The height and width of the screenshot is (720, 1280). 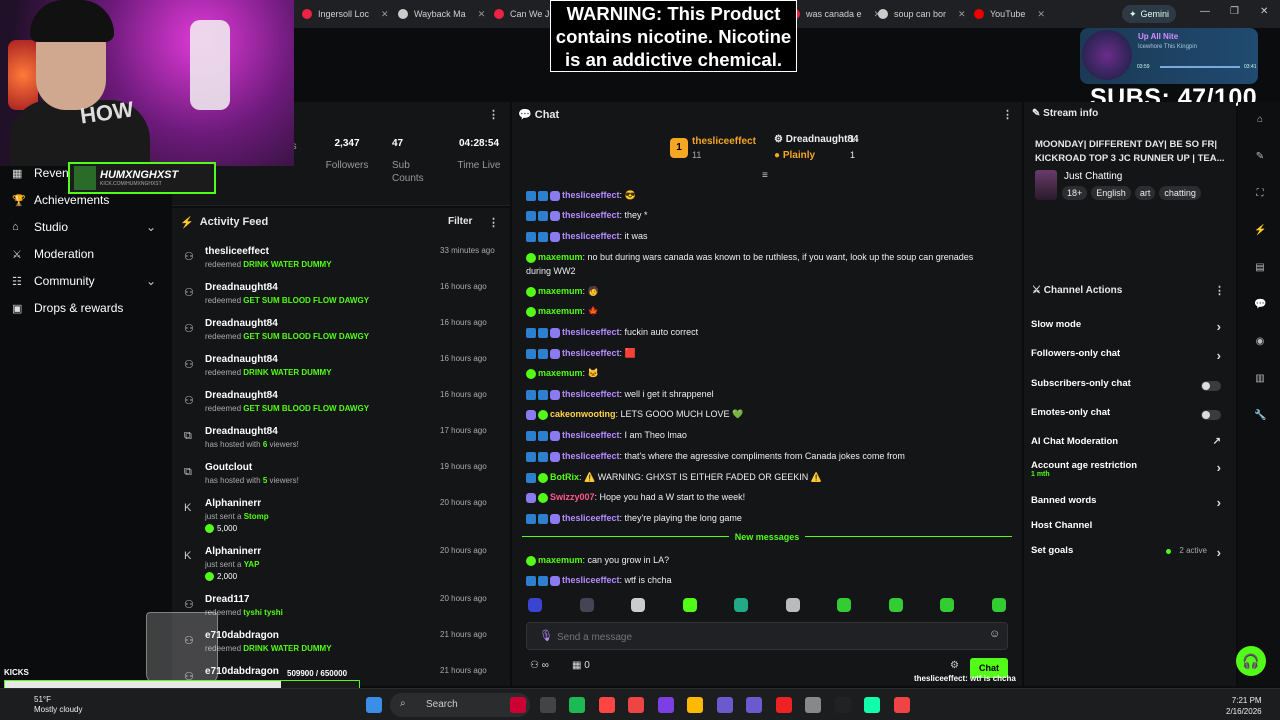 I want to click on browser-tab: Wayback Ma ✕, so click(x=441, y=14).